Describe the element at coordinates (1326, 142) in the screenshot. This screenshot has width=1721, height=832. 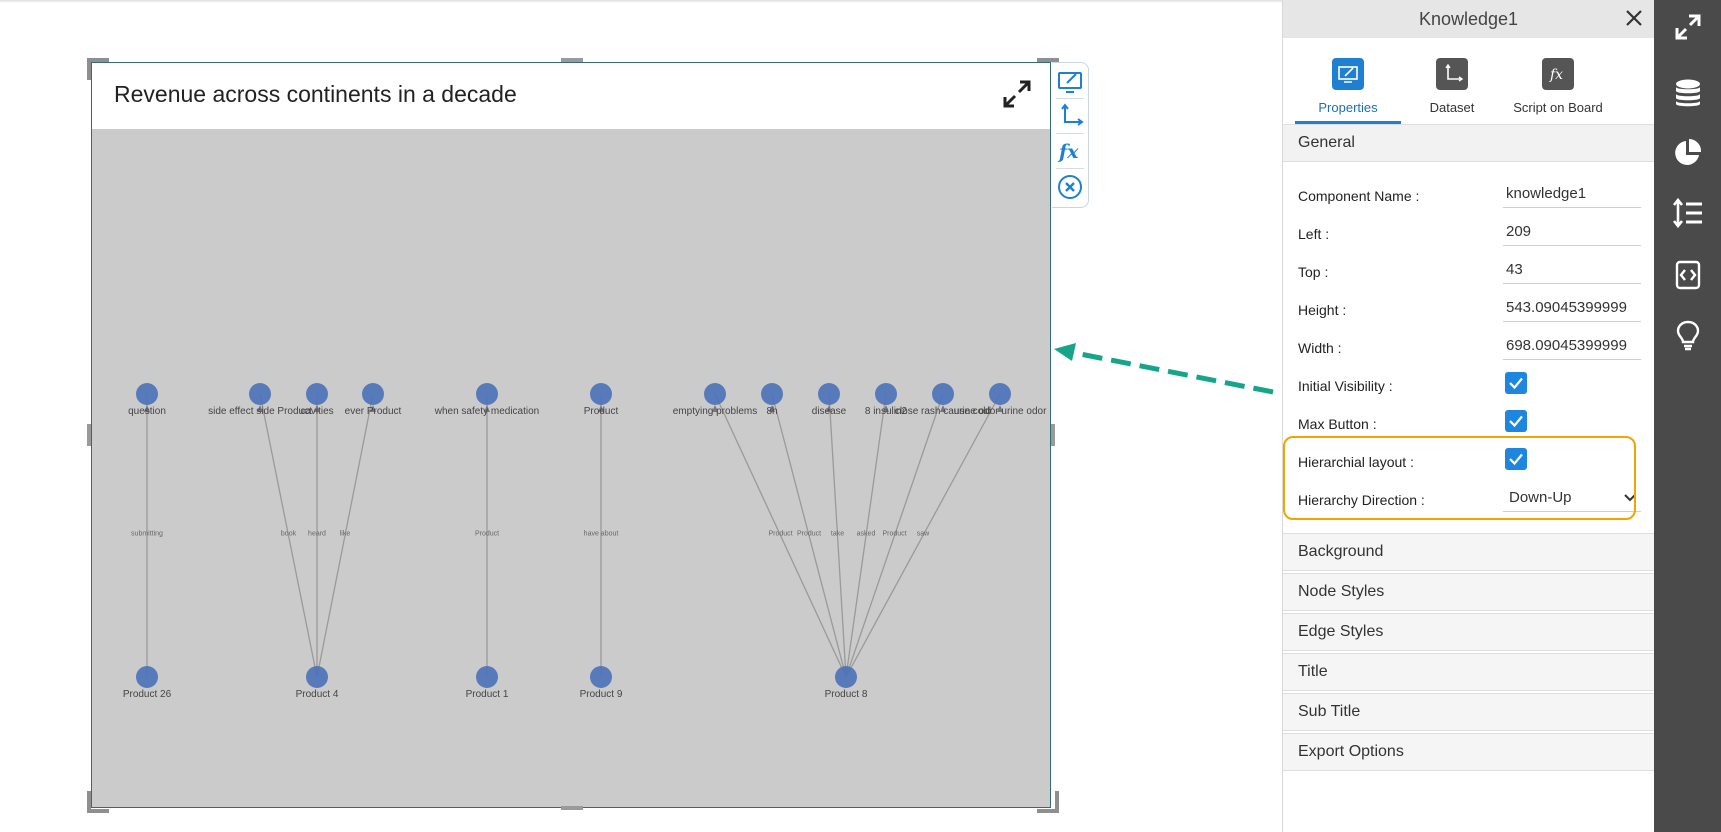
I see `section-general-label: General` at that location.